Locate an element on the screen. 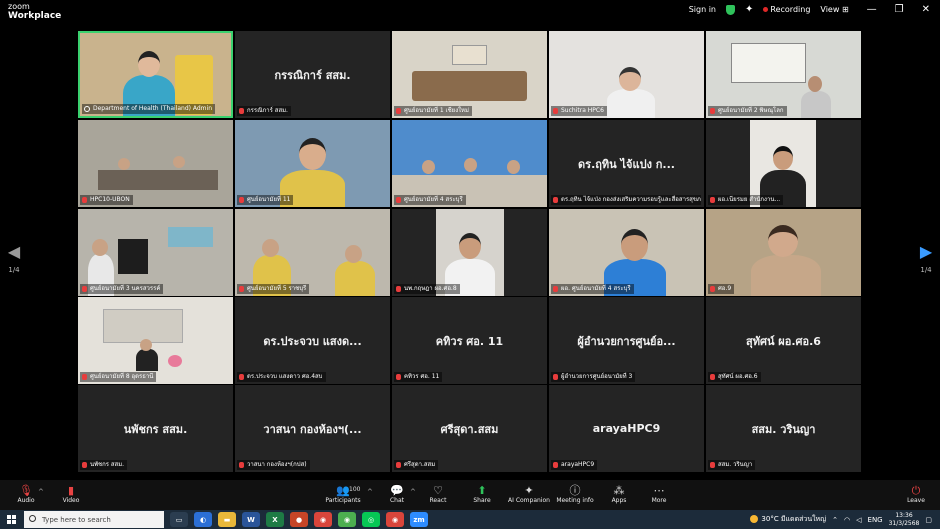  line-app-icon: ◎ is located at coordinates (371, 519).